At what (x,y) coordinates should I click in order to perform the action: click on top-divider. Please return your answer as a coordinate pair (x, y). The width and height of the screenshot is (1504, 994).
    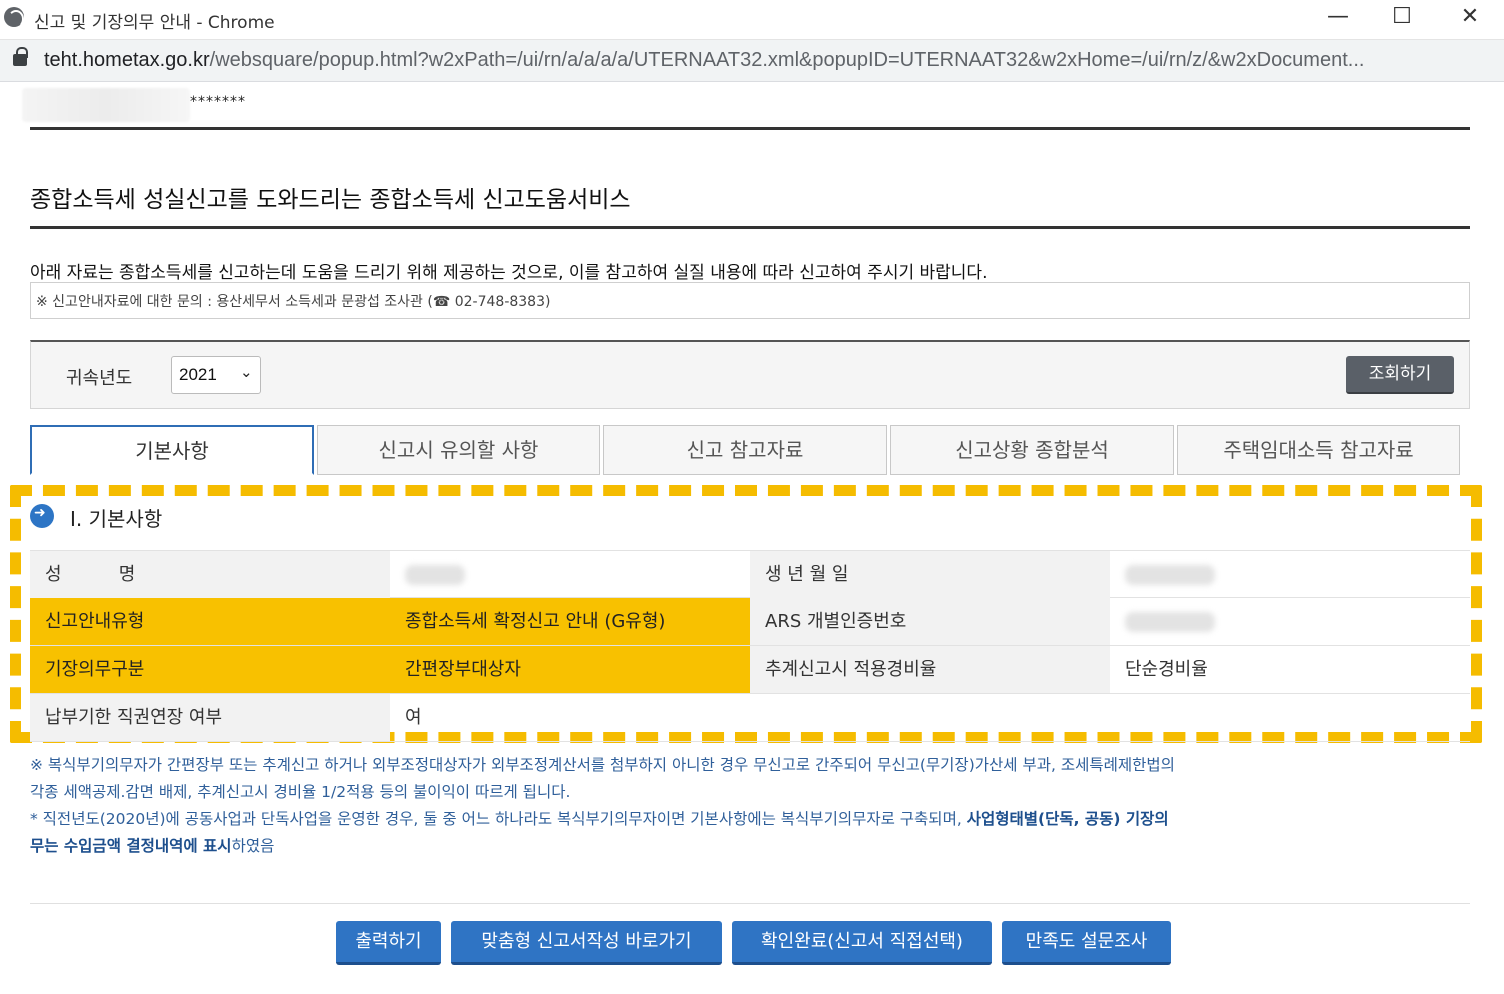
    Looking at the image, I should click on (750, 128).